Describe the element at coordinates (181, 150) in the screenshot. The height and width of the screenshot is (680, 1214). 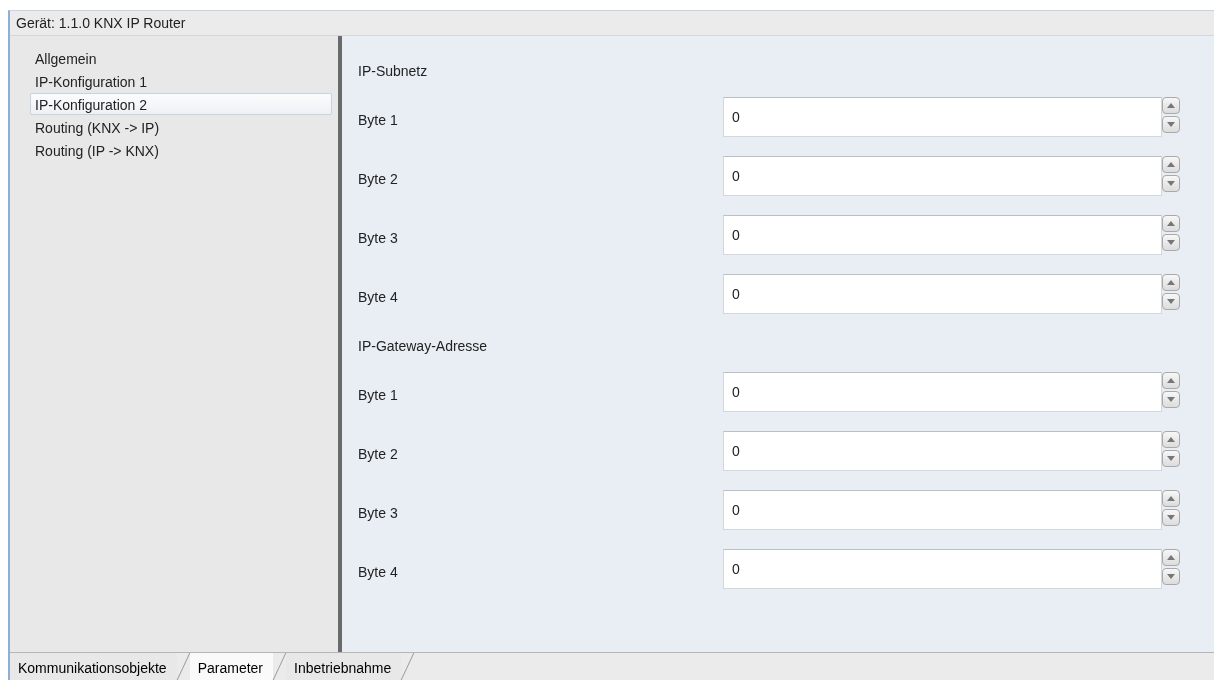
I see `sidebar-item: Routing (IP -> KNX)` at that location.